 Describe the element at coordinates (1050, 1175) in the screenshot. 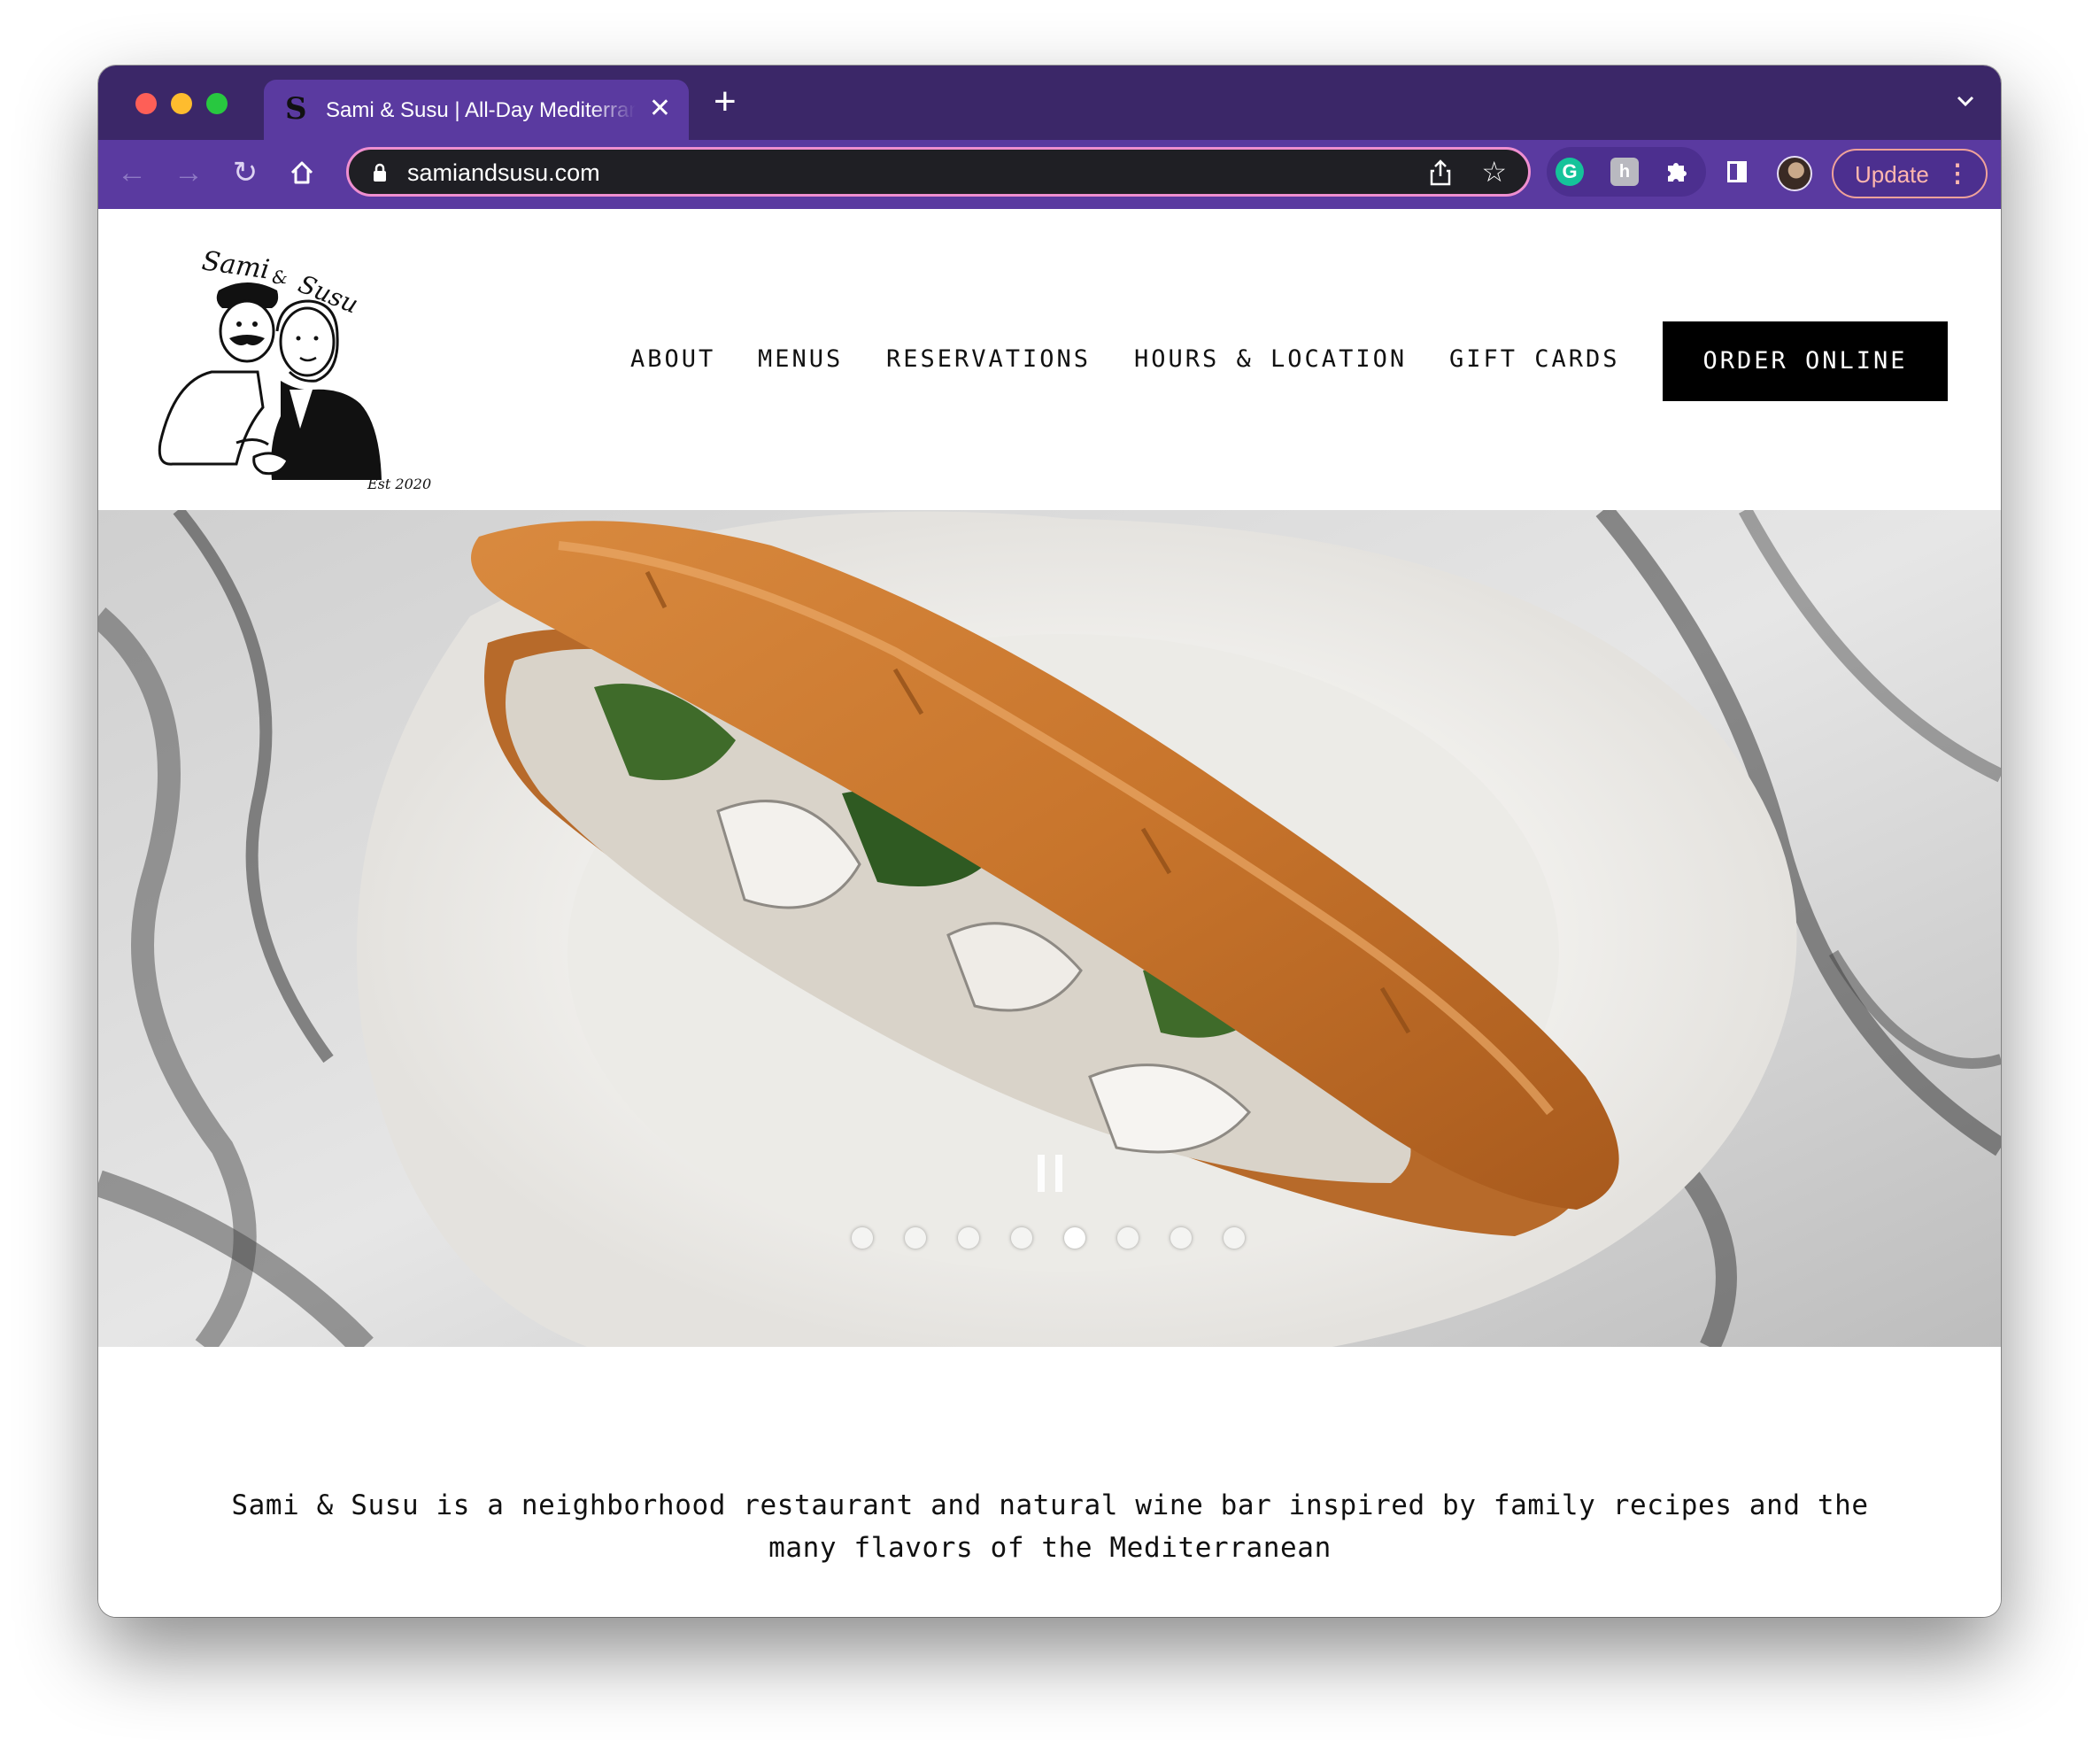

I see `slideshow-pause-icon` at that location.